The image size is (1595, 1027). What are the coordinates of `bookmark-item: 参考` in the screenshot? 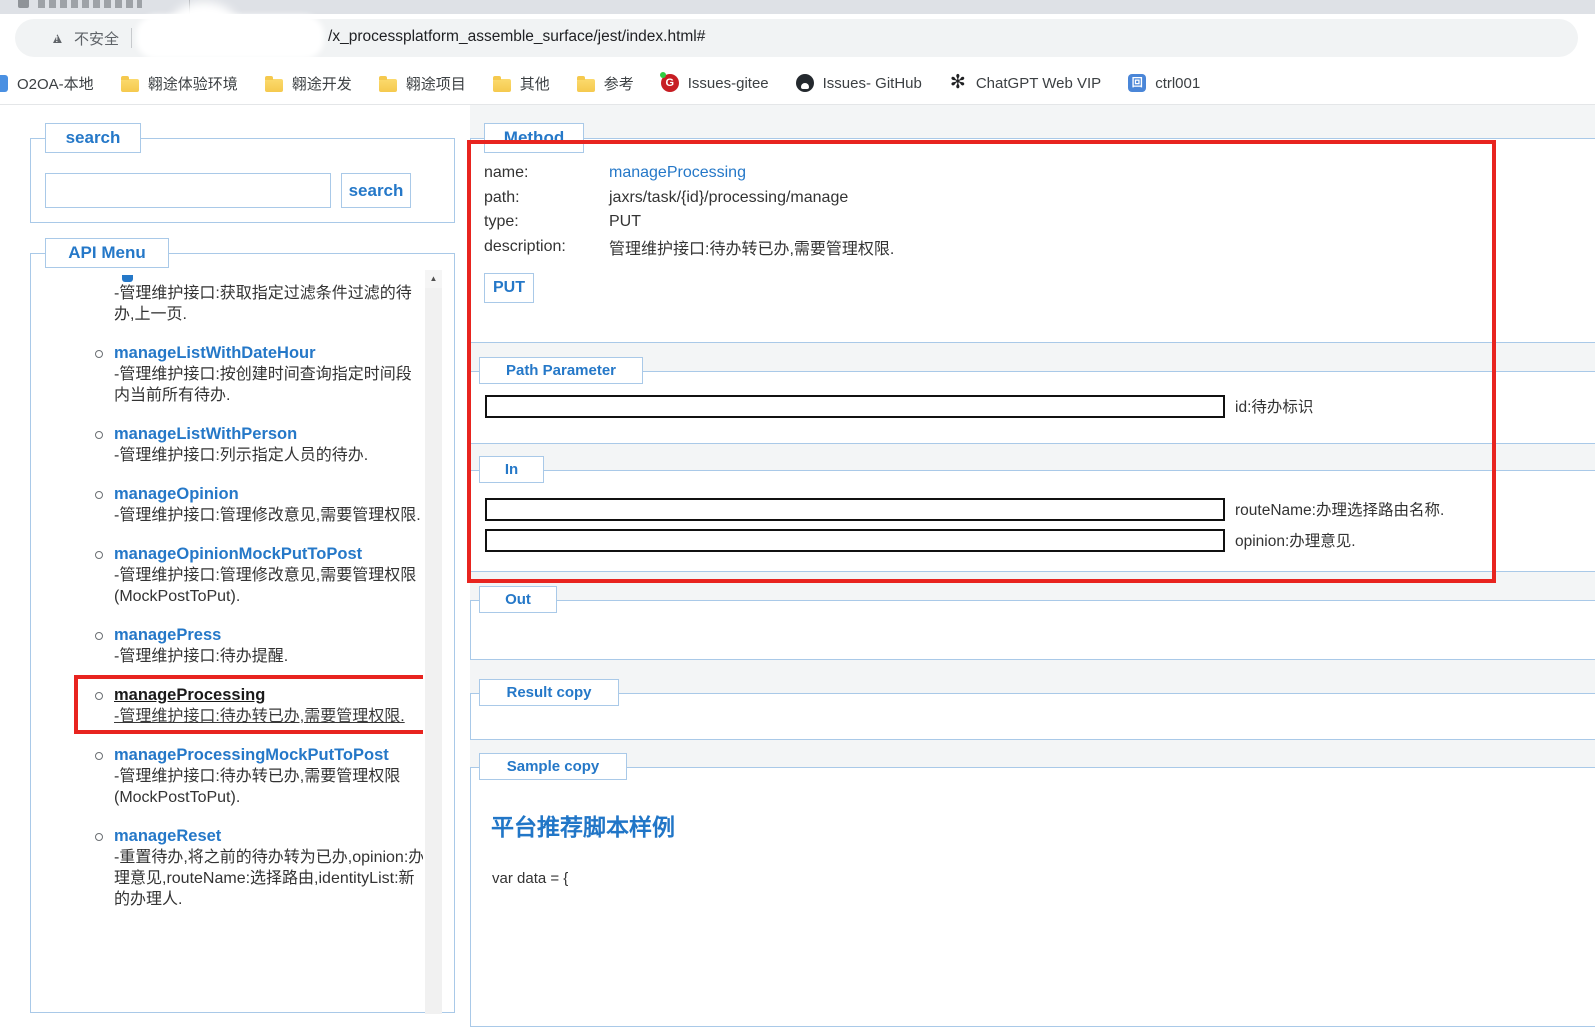 It's located at (605, 83).